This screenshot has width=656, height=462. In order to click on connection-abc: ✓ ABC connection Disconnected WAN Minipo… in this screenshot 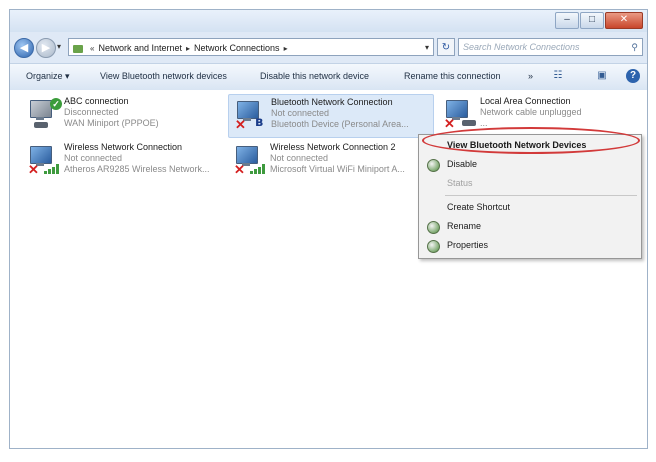, I will do `click(122, 115)`.